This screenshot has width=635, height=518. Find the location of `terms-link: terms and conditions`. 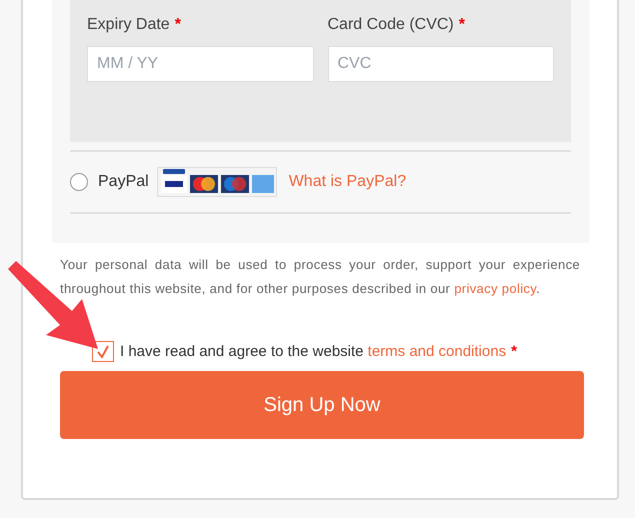

terms-link: terms and conditions is located at coordinates (437, 351).